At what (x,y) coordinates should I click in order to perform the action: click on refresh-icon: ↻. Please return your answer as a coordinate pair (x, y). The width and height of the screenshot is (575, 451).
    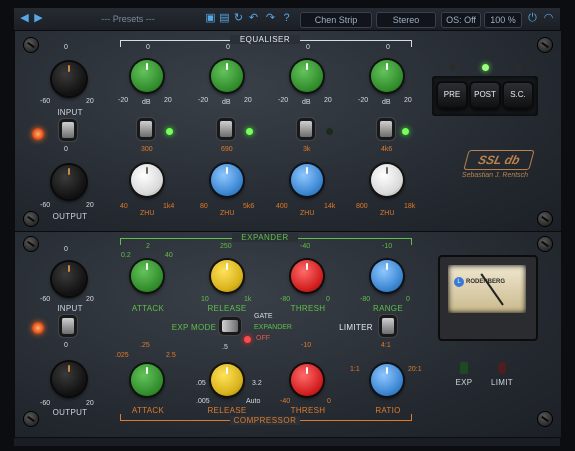
    Looking at the image, I should click on (238, 18).